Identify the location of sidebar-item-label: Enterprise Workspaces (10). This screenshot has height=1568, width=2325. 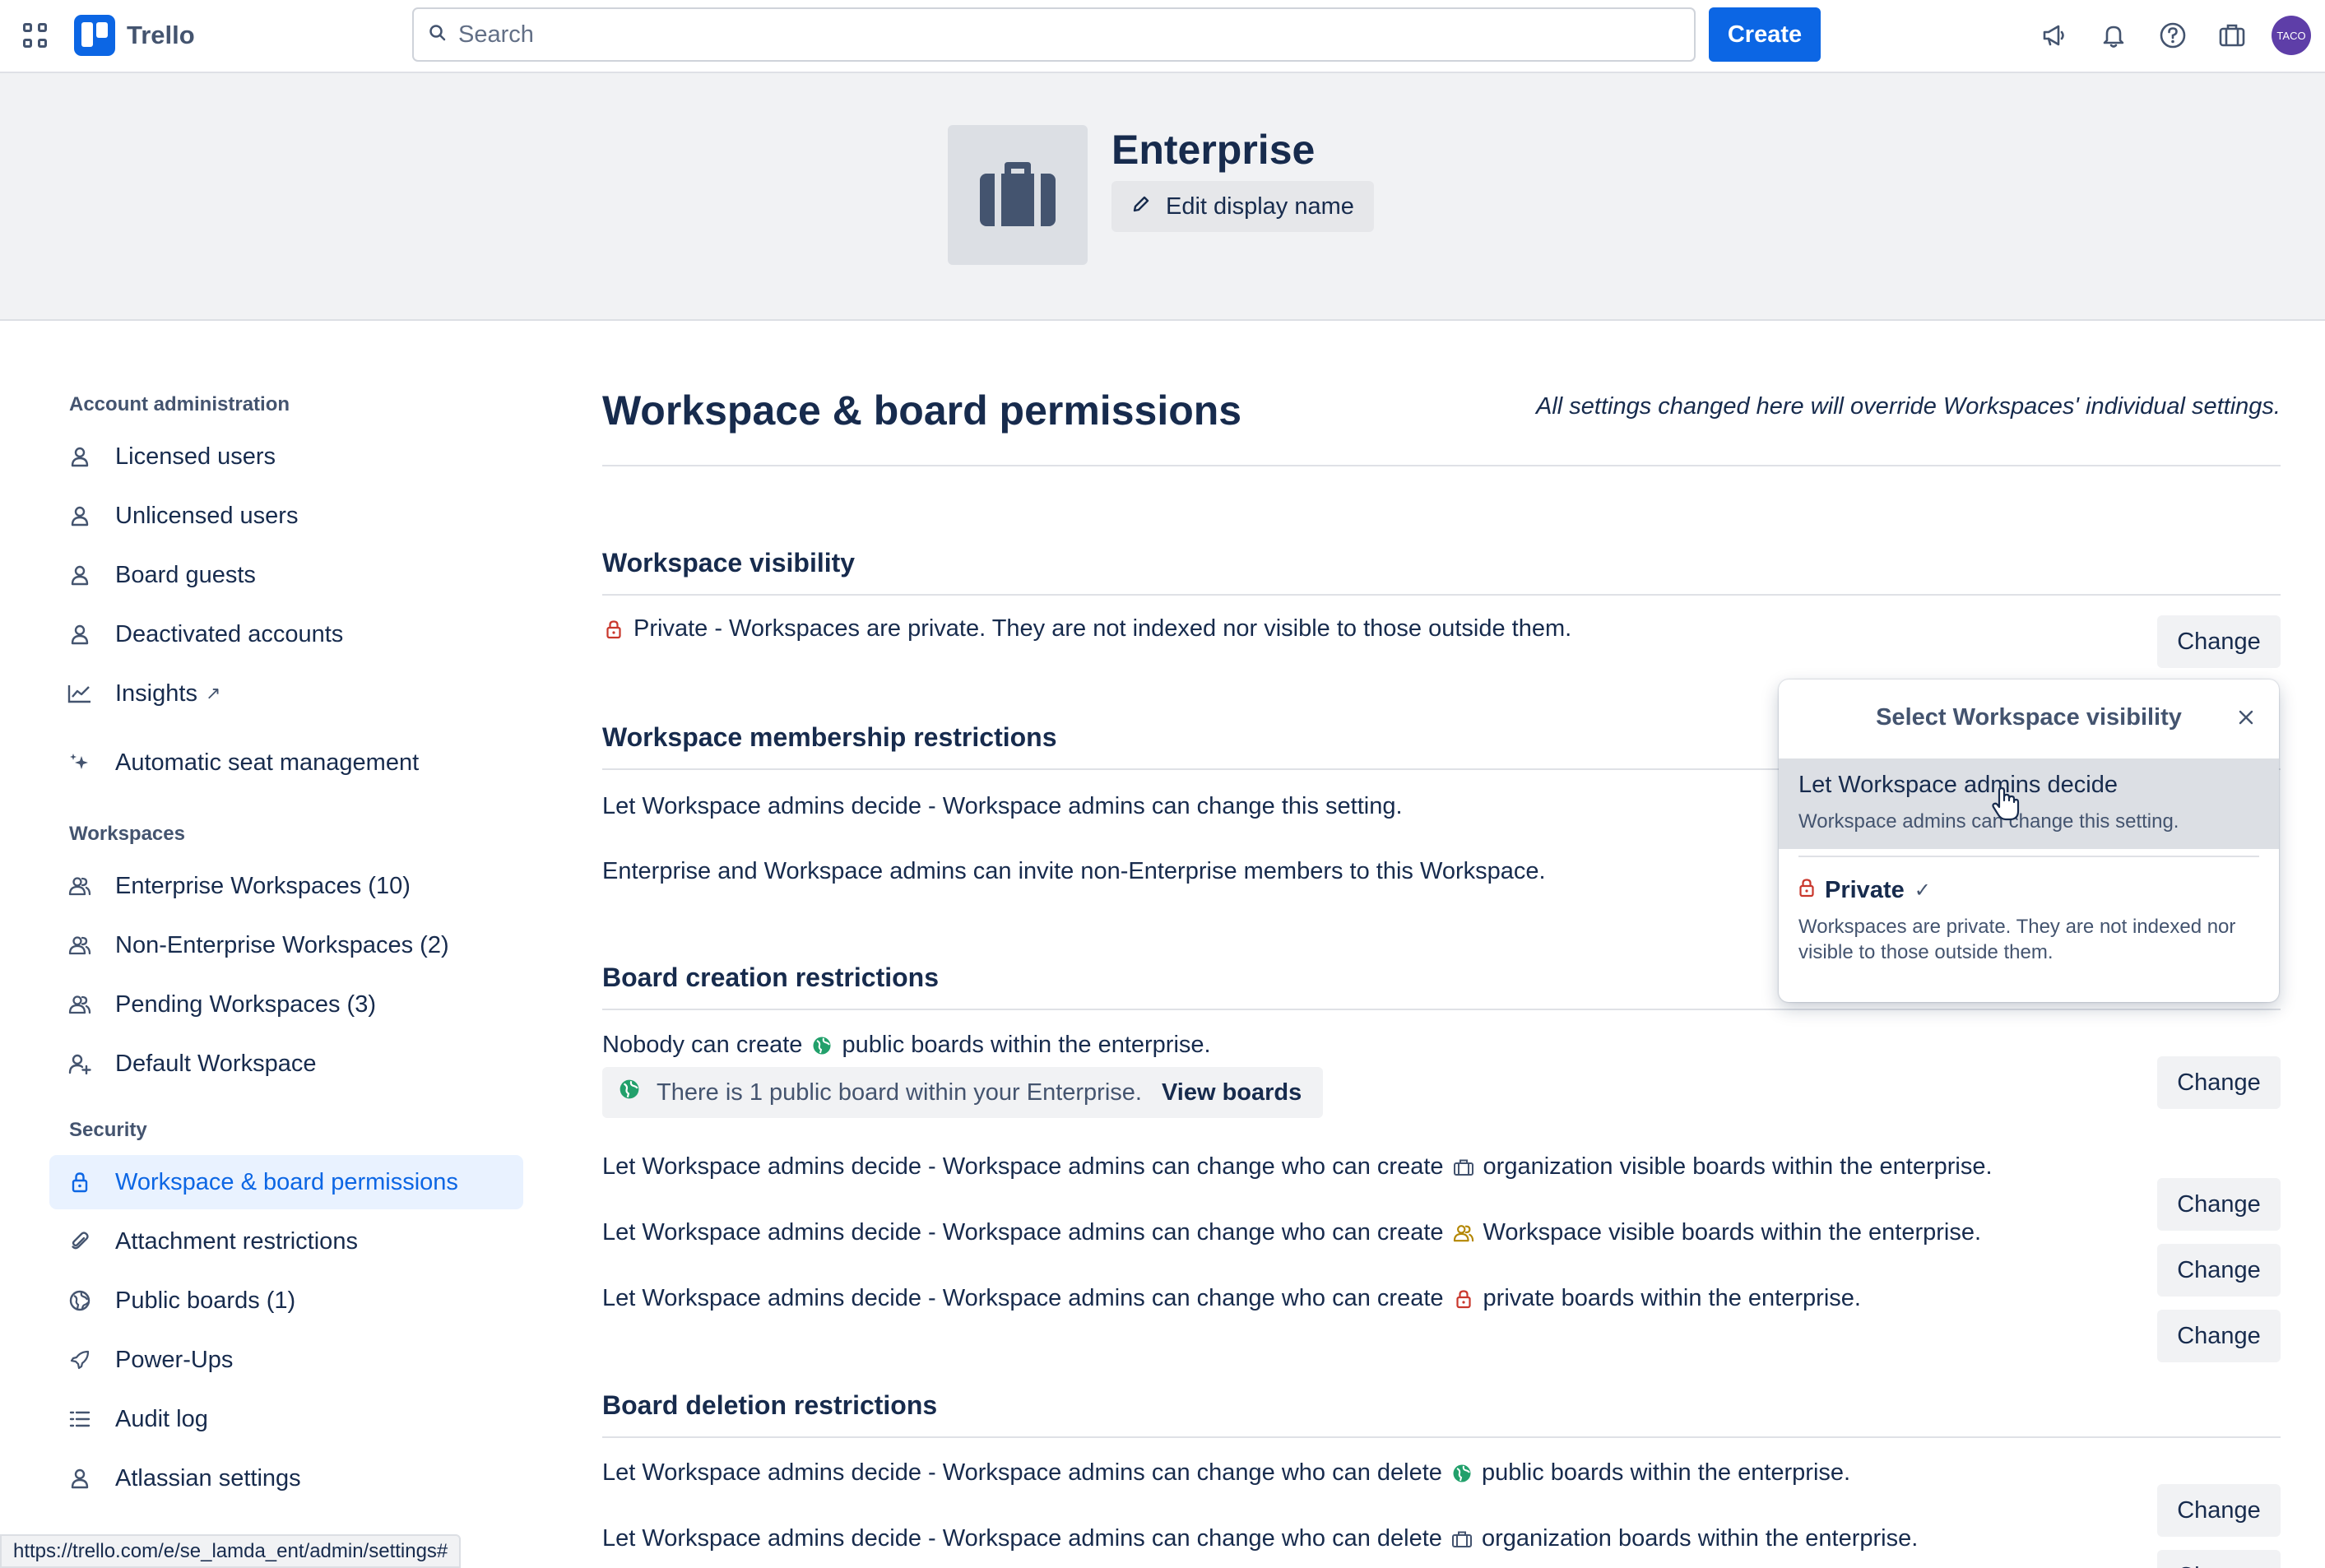
(263, 886).